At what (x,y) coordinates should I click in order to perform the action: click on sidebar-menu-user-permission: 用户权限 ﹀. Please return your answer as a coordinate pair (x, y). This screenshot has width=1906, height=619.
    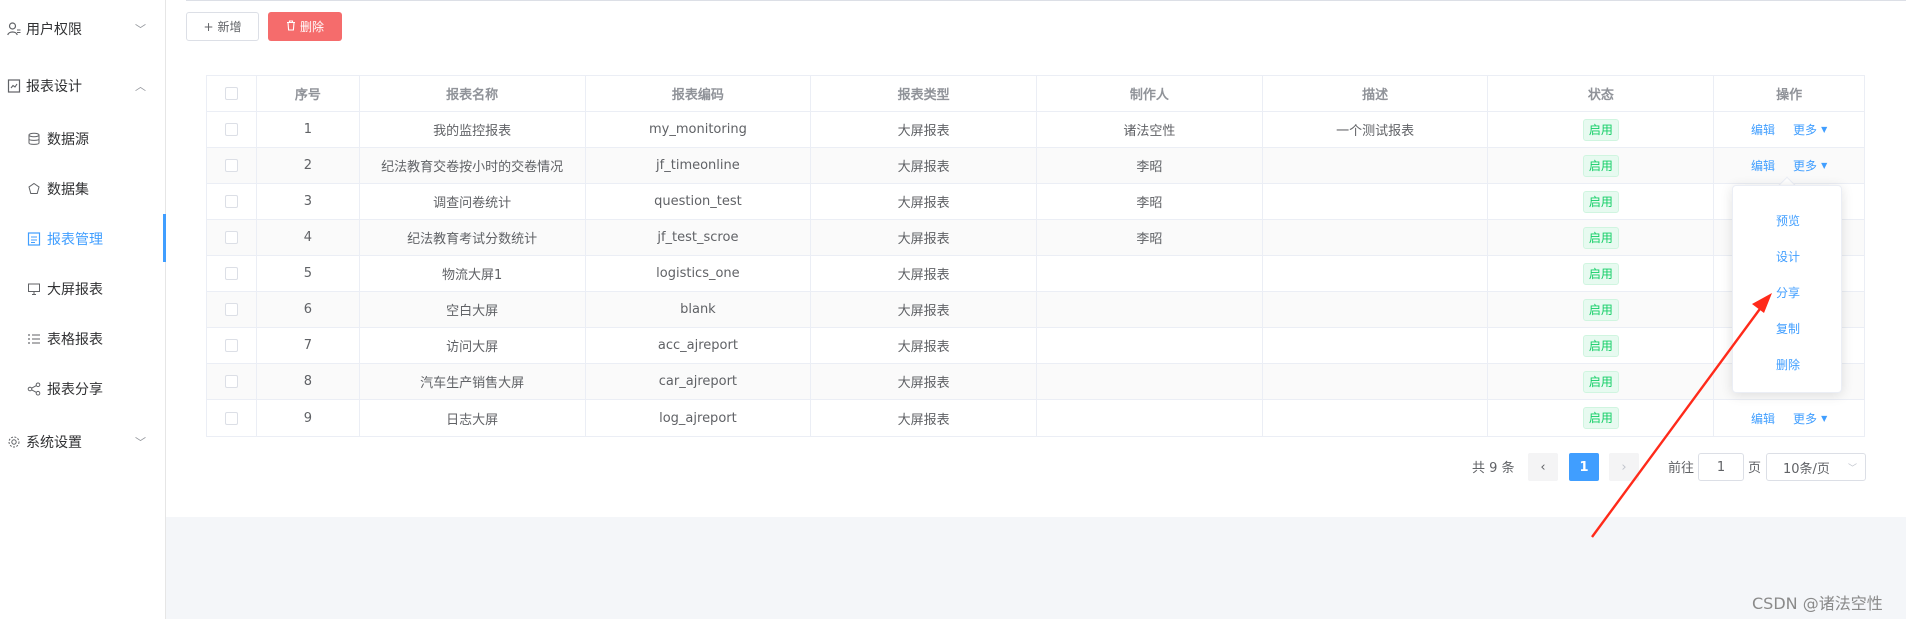
    Looking at the image, I should click on (83, 29).